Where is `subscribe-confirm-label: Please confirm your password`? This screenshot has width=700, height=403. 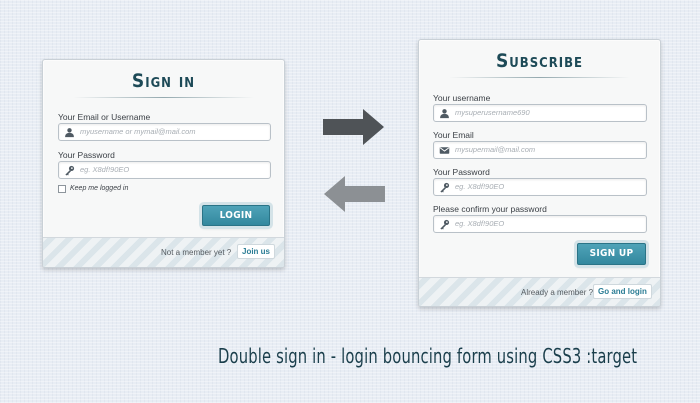 subscribe-confirm-label: Please confirm your password is located at coordinates (490, 209).